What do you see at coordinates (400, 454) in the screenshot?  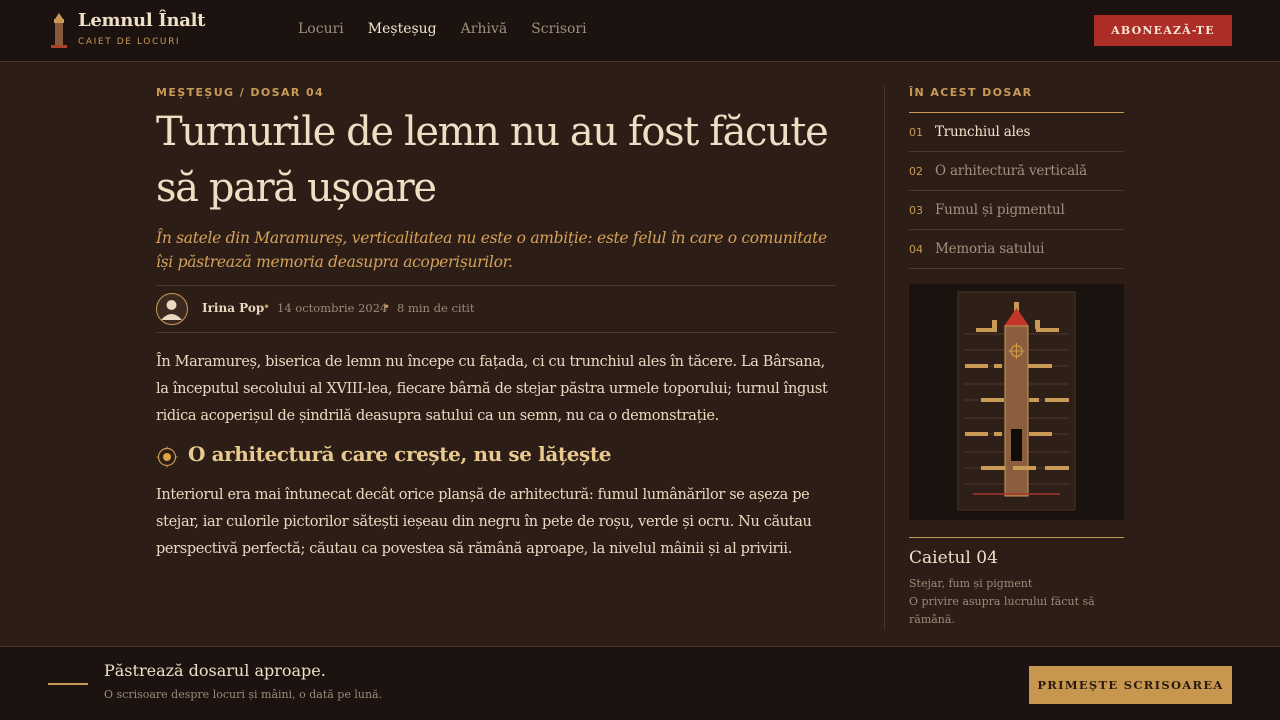 I see `section-title: O arhitectură care crește, nu se lățește` at bounding box center [400, 454].